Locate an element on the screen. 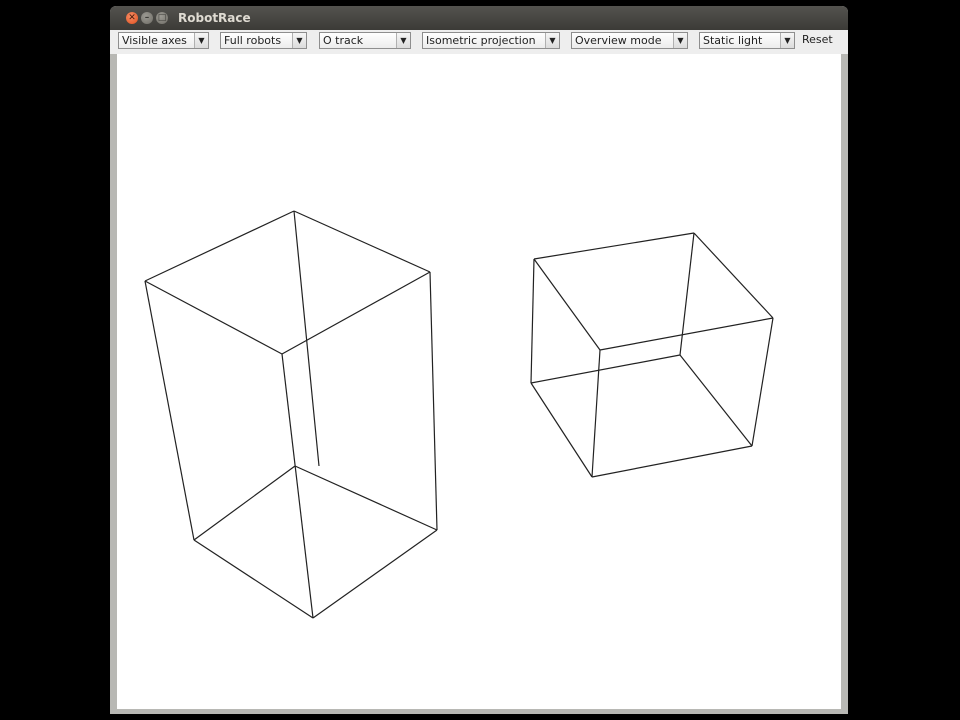  mode-select: Overview mode ▼ is located at coordinates (629, 40).